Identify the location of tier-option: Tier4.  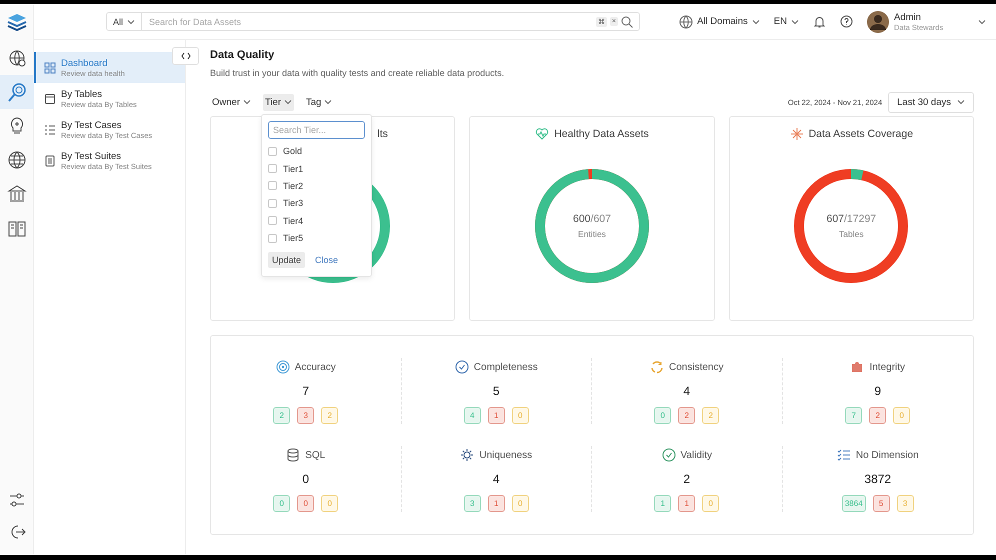
(316, 221).